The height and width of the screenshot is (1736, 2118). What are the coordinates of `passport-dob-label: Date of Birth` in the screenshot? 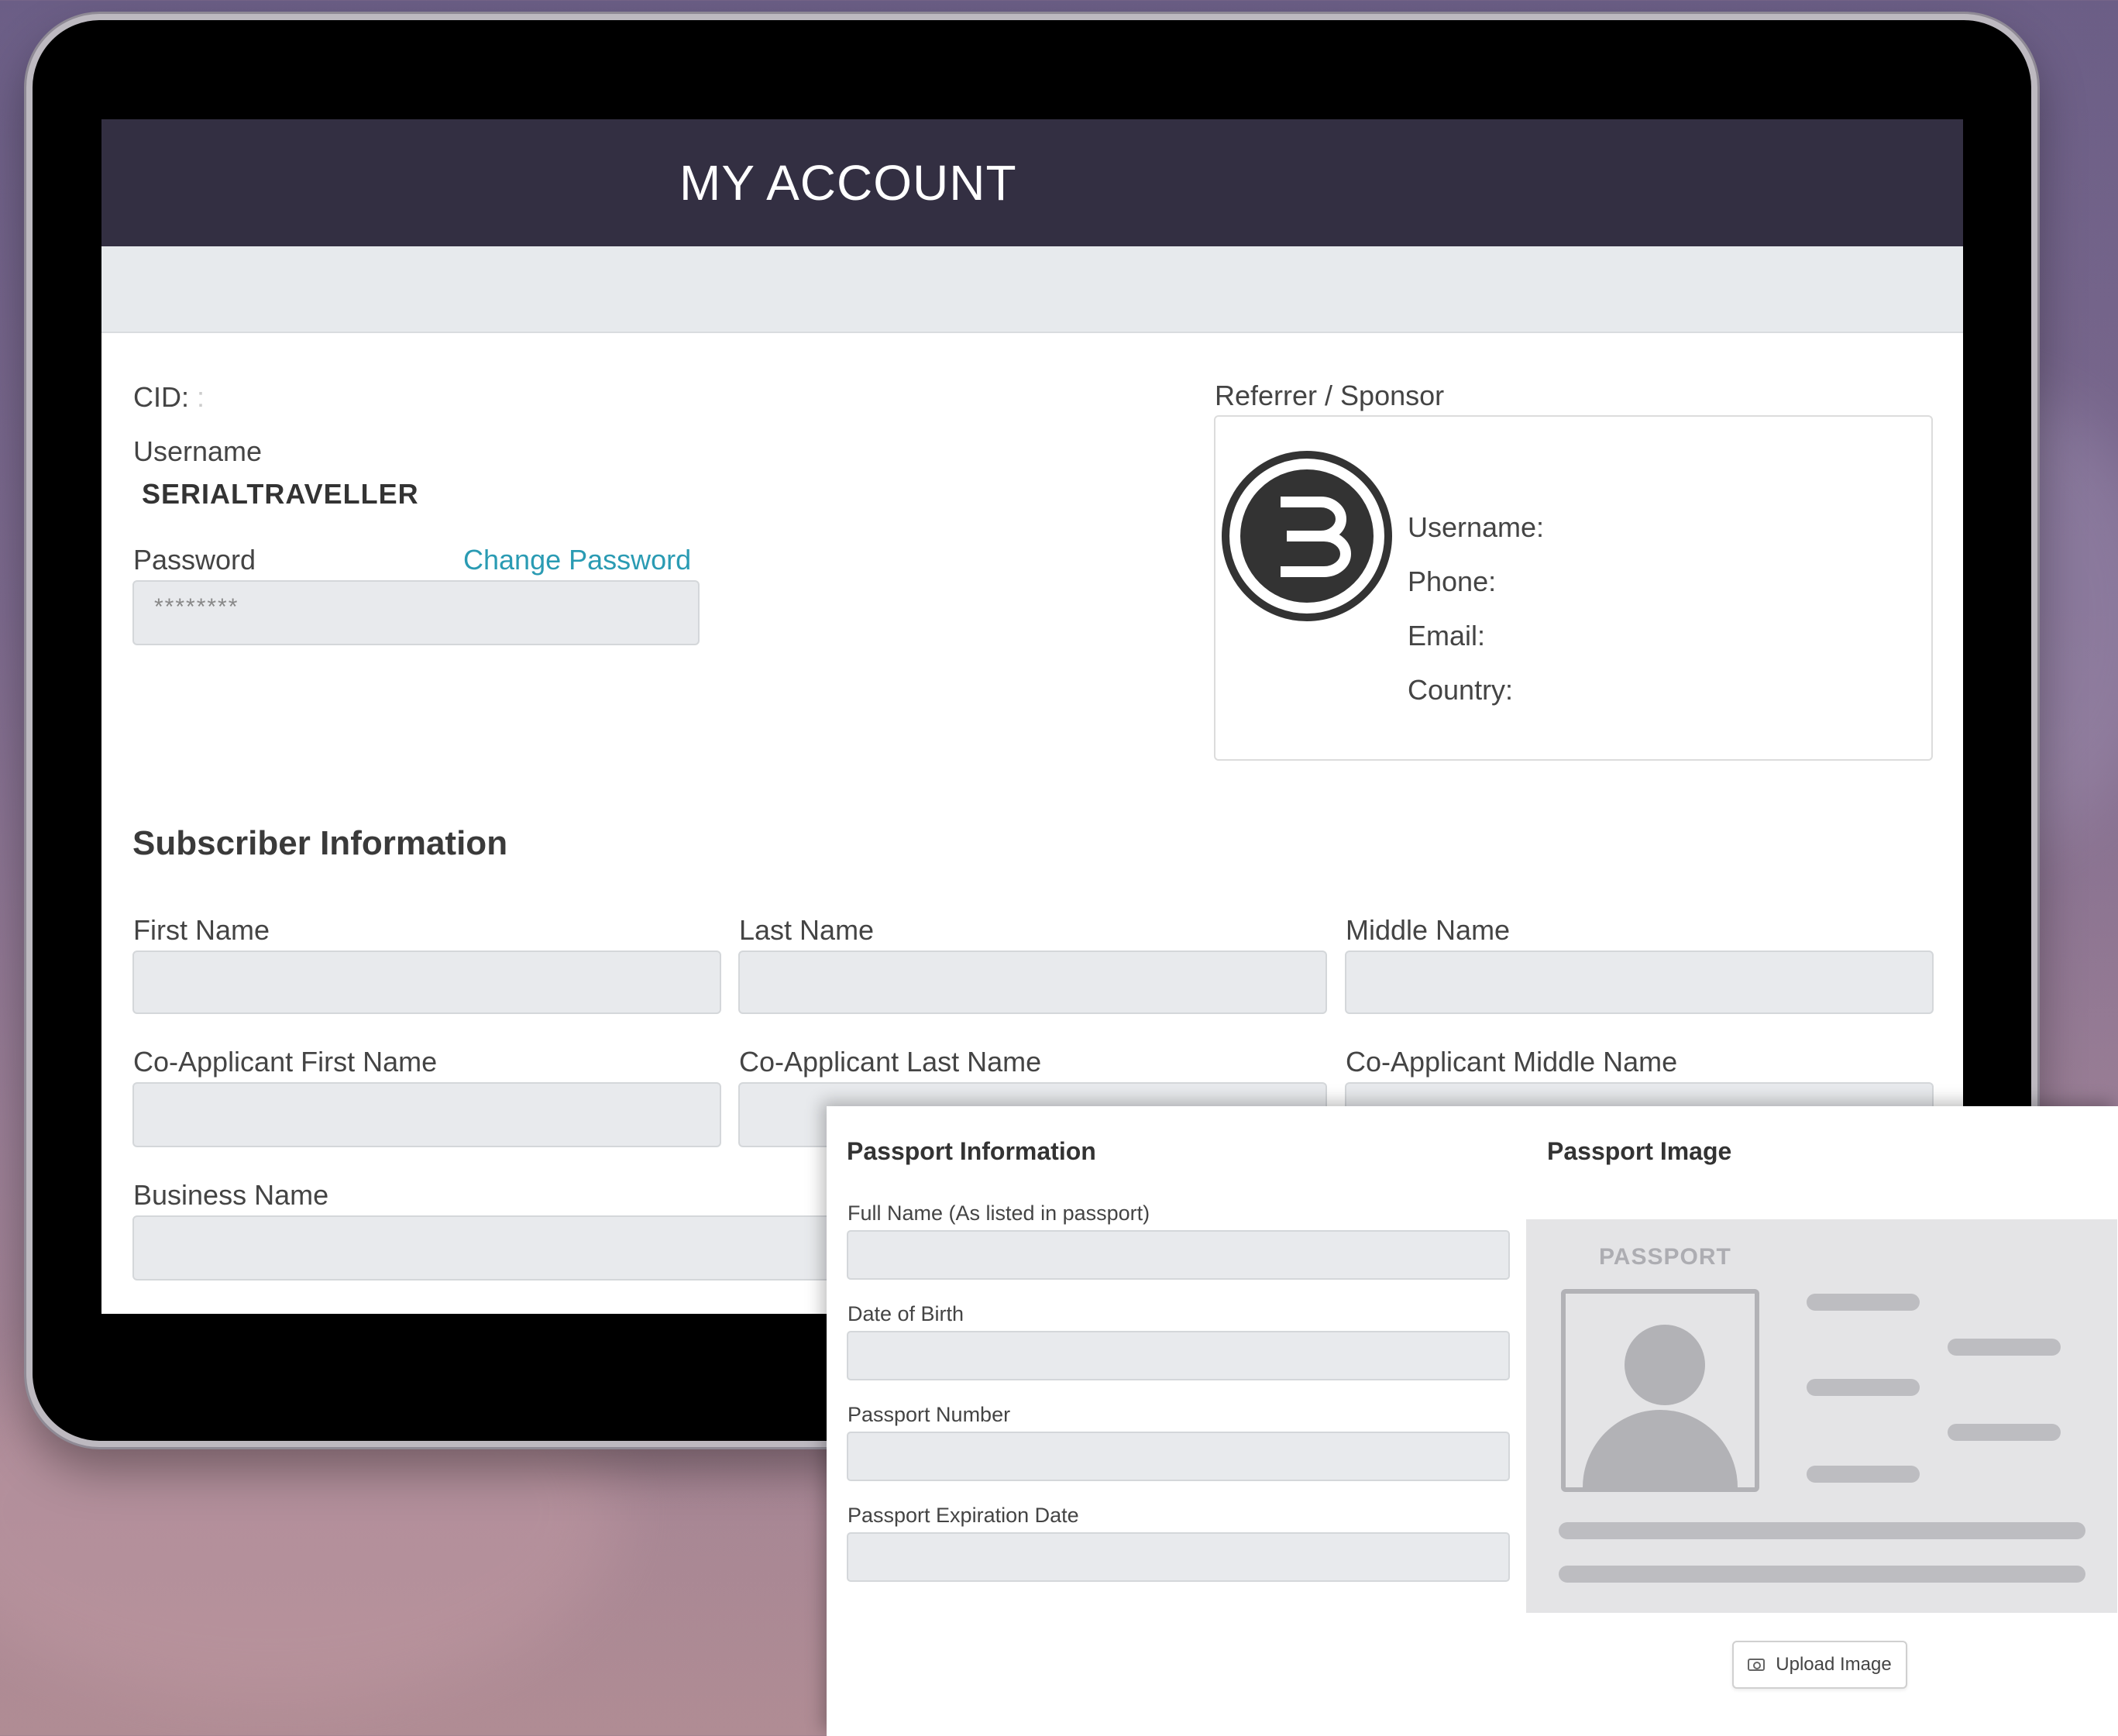 It's located at (906, 1313).